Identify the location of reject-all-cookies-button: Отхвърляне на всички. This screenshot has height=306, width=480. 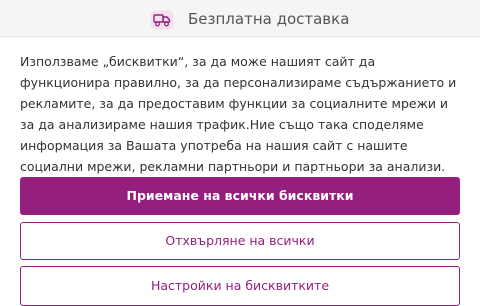
(240, 241).